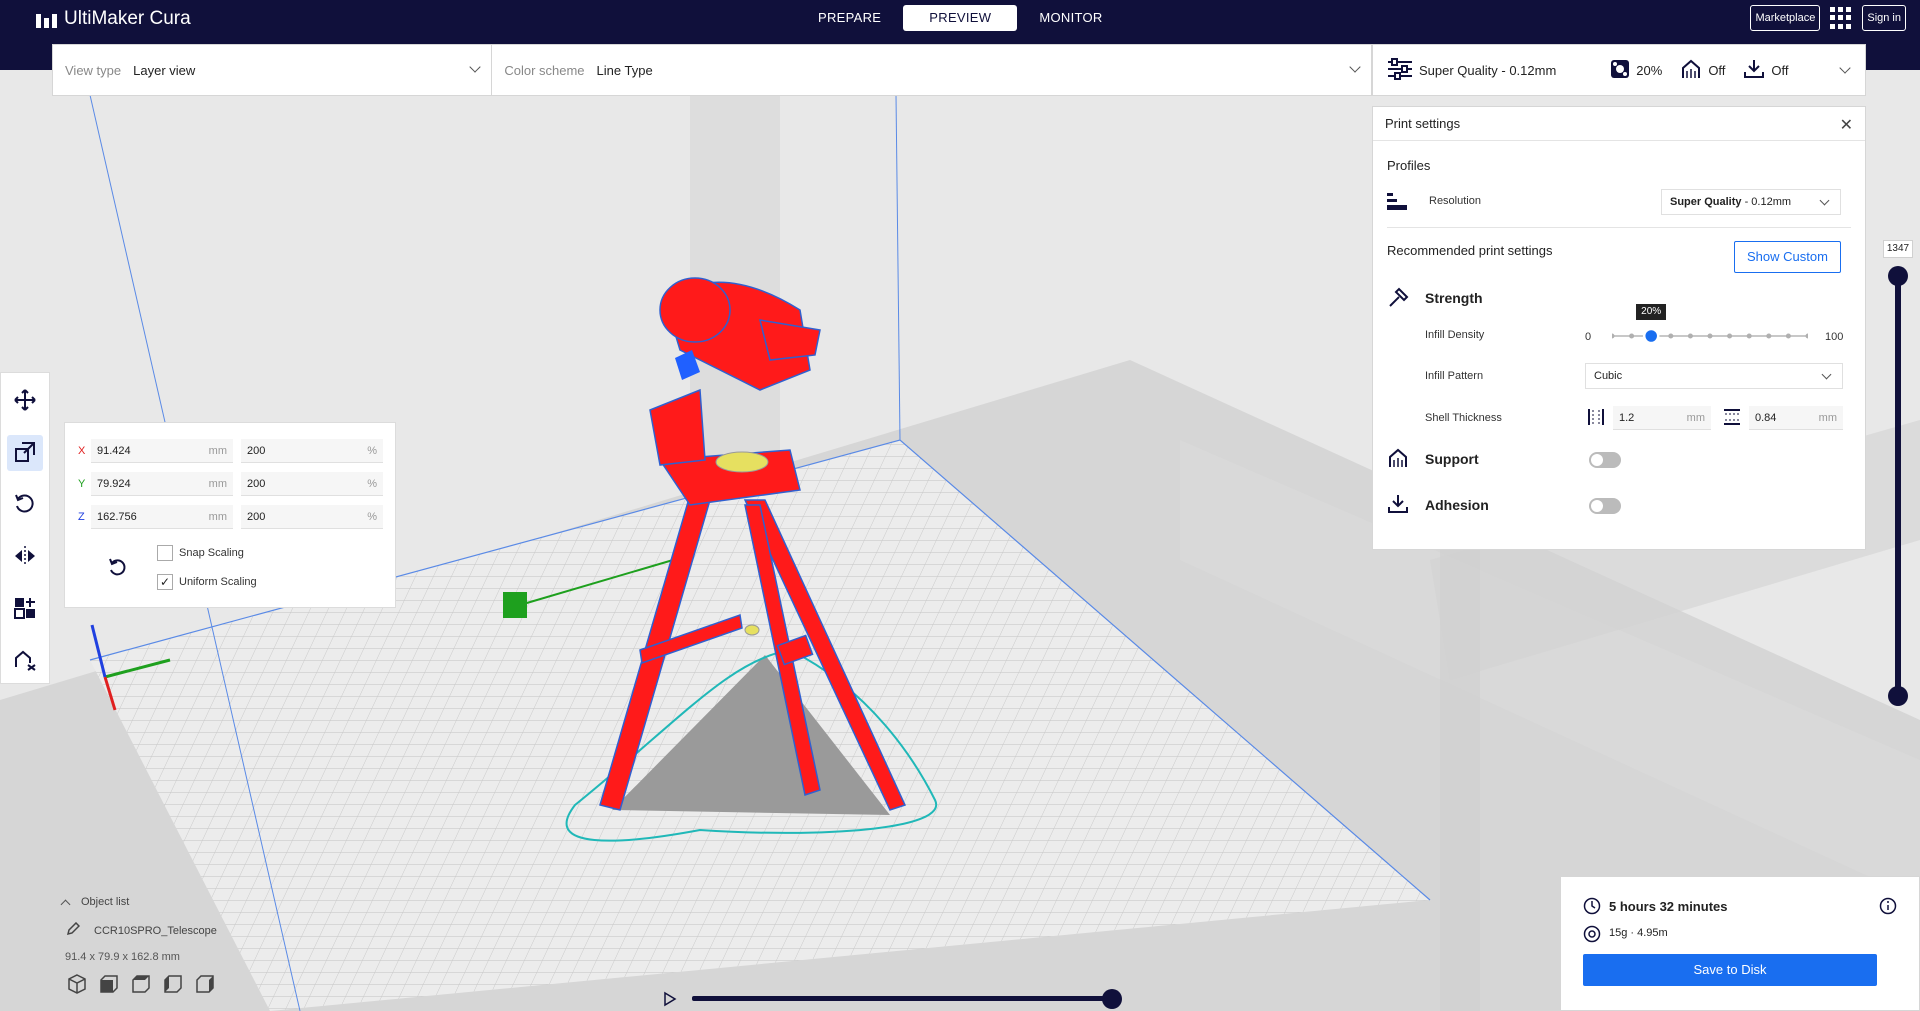 The image size is (1920, 1011). Describe the element at coordinates (155, 930) in the screenshot. I see `object-name: CCR10SPRO_Telescope` at that location.